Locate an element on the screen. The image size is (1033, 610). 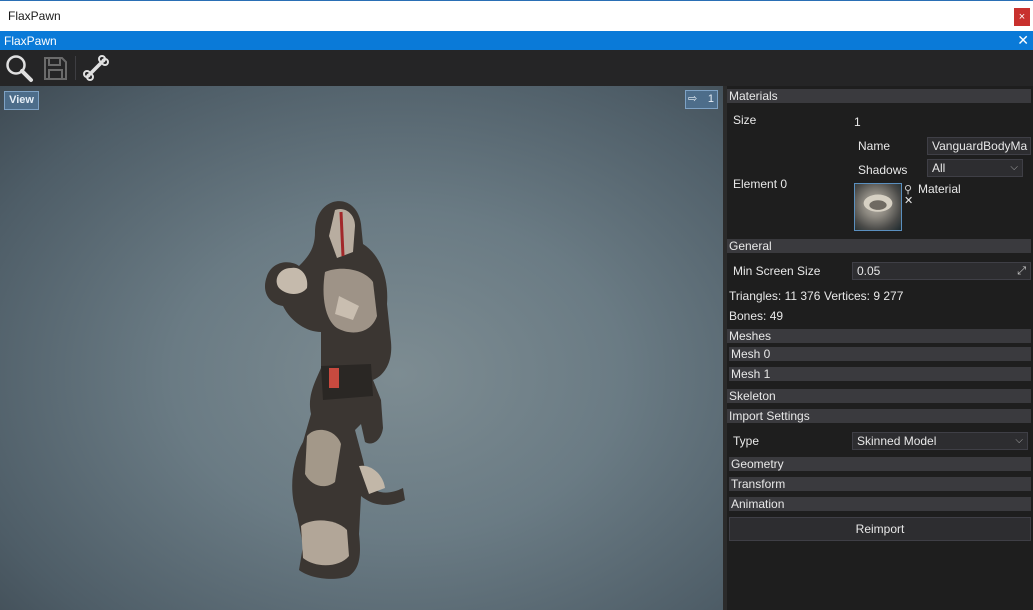
vertices-count: Vertices: 9 277 is located at coordinates (864, 296).